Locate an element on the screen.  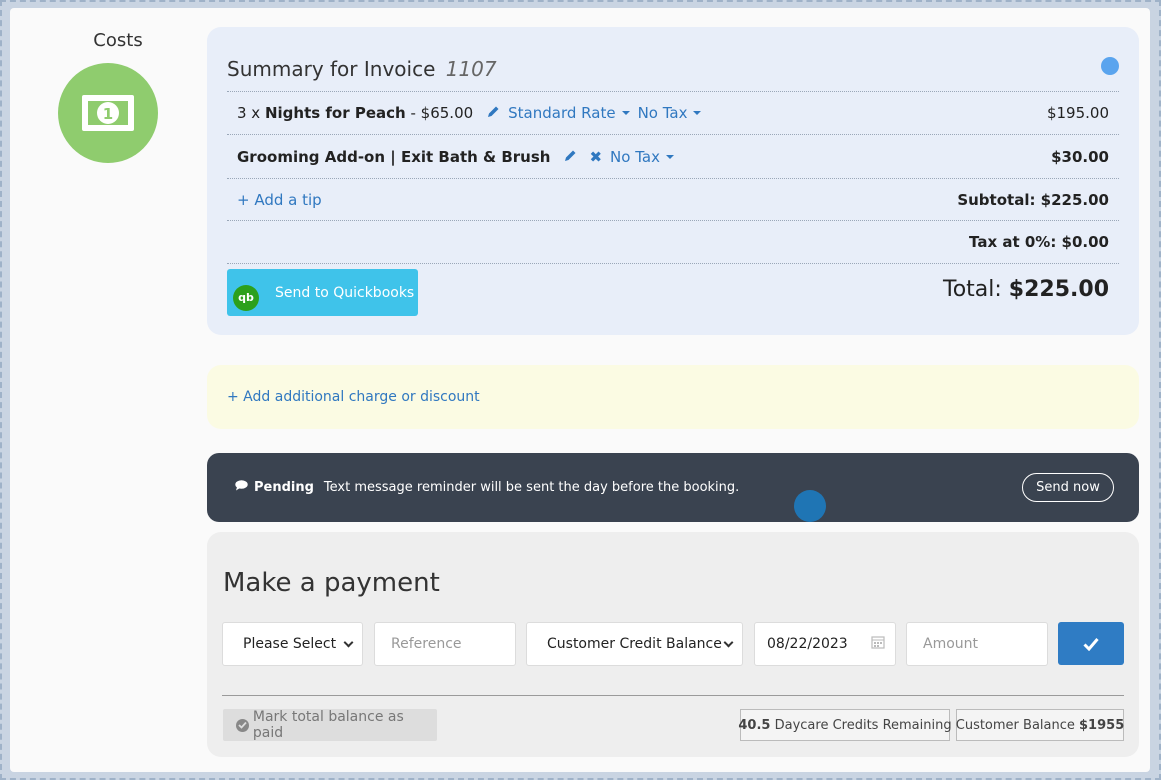
chat-bubble-icon is located at coordinates (241, 487).